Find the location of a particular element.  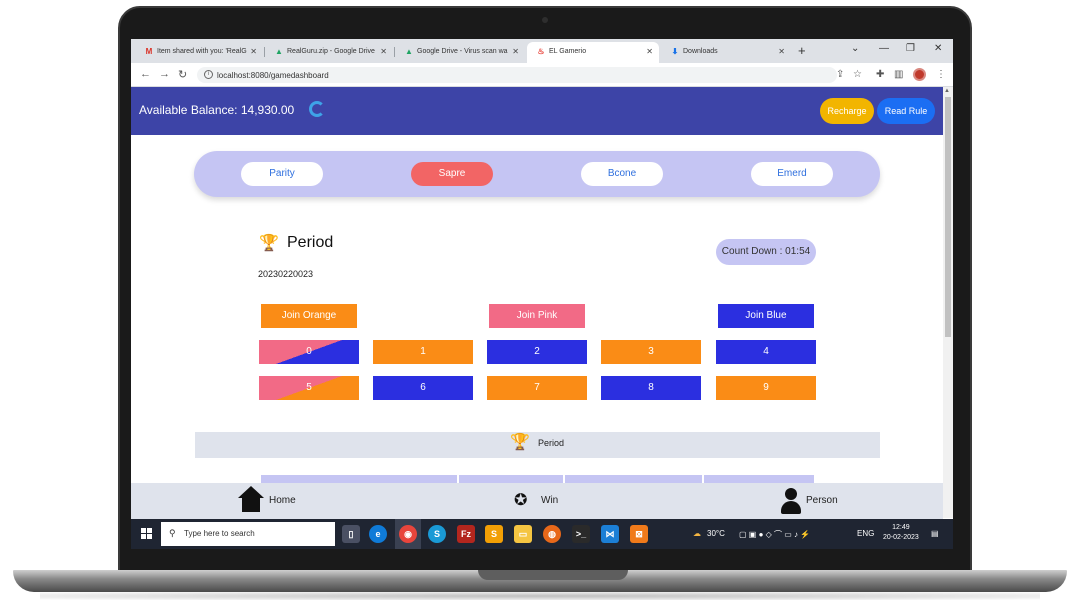

tab-sapre: Sapre is located at coordinates (452, 174).